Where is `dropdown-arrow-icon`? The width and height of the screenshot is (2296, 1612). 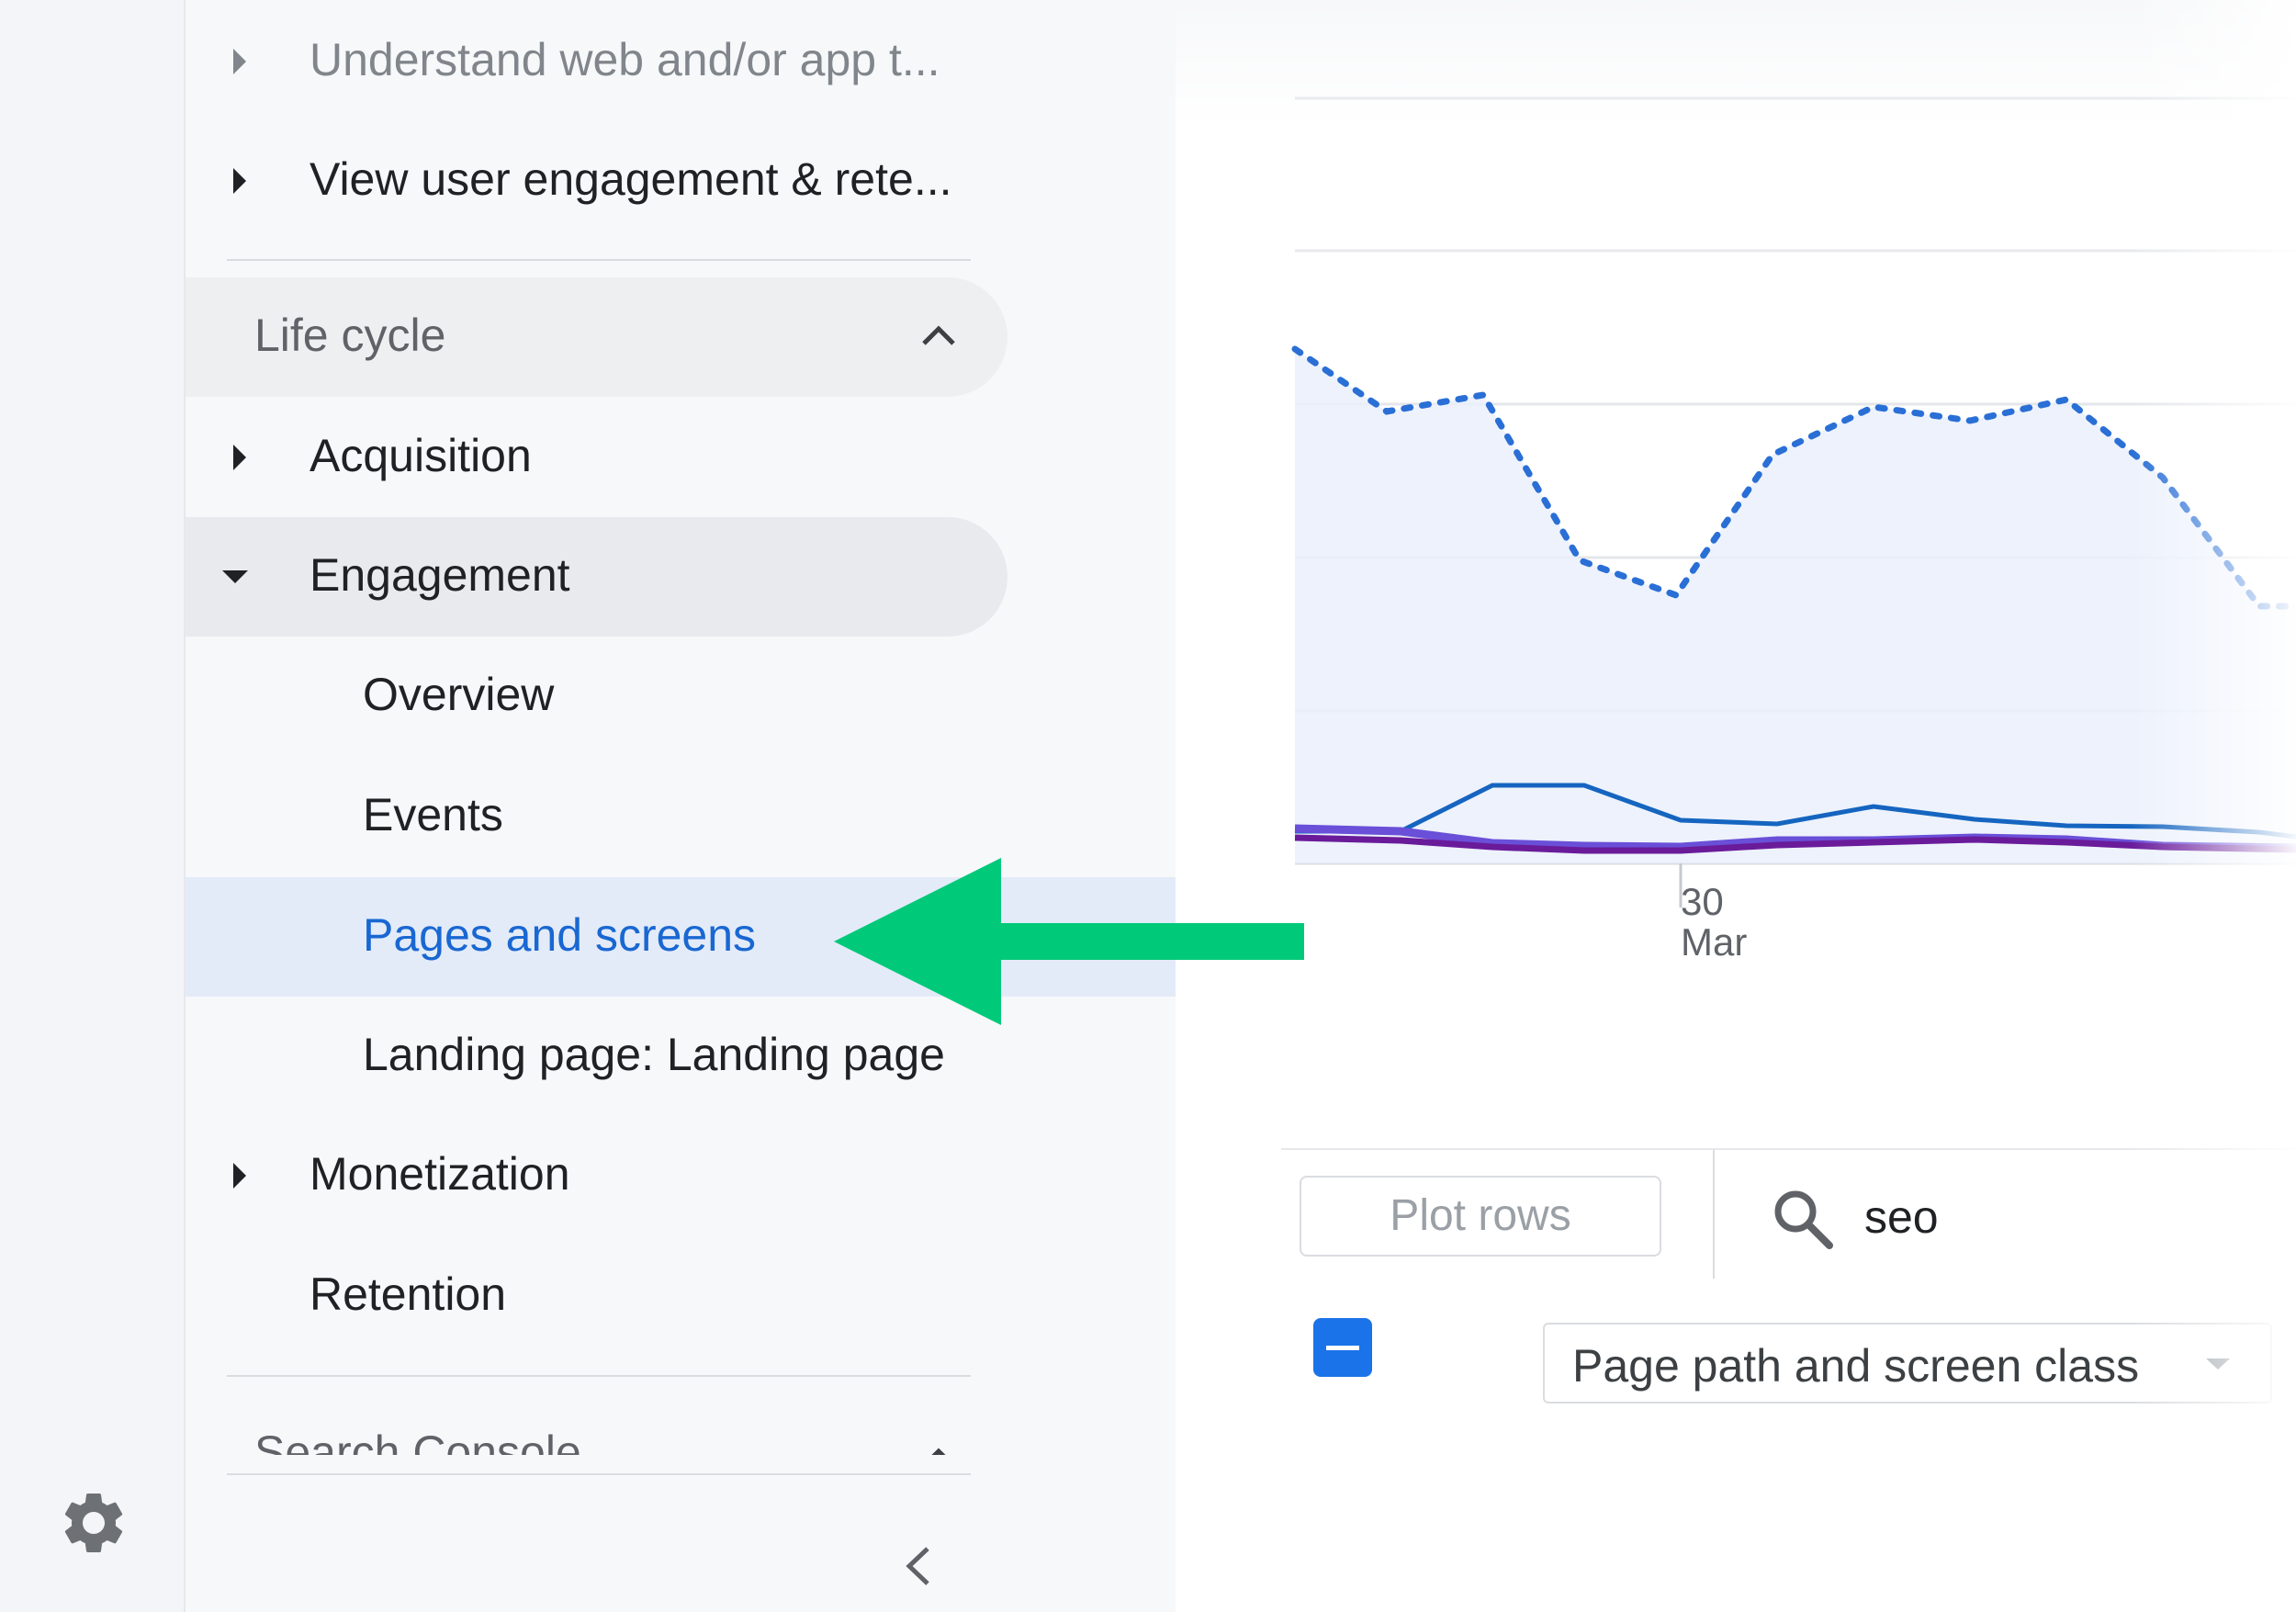
dropdown-arrow-icon is located at coordinates (2218, 1364).